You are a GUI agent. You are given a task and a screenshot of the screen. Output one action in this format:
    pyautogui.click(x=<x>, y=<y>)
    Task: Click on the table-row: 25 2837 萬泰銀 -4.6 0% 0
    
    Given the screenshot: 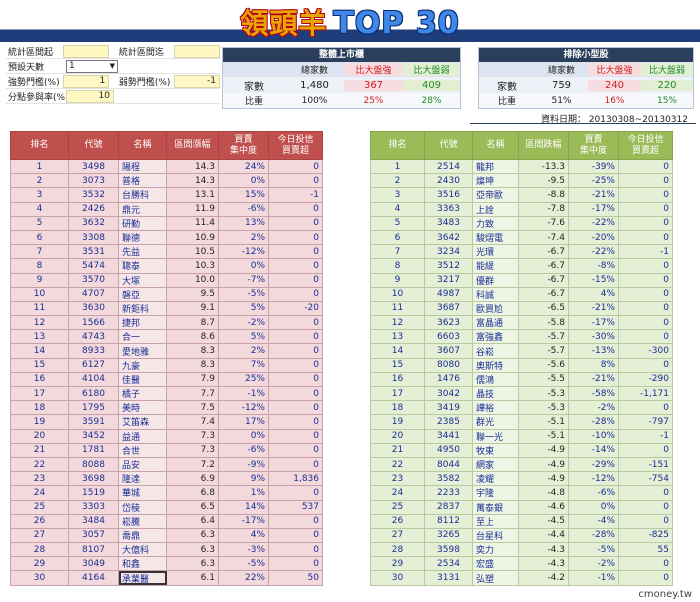 What is the action you would take?
    pyautogui.click(x=521, y=507)
    